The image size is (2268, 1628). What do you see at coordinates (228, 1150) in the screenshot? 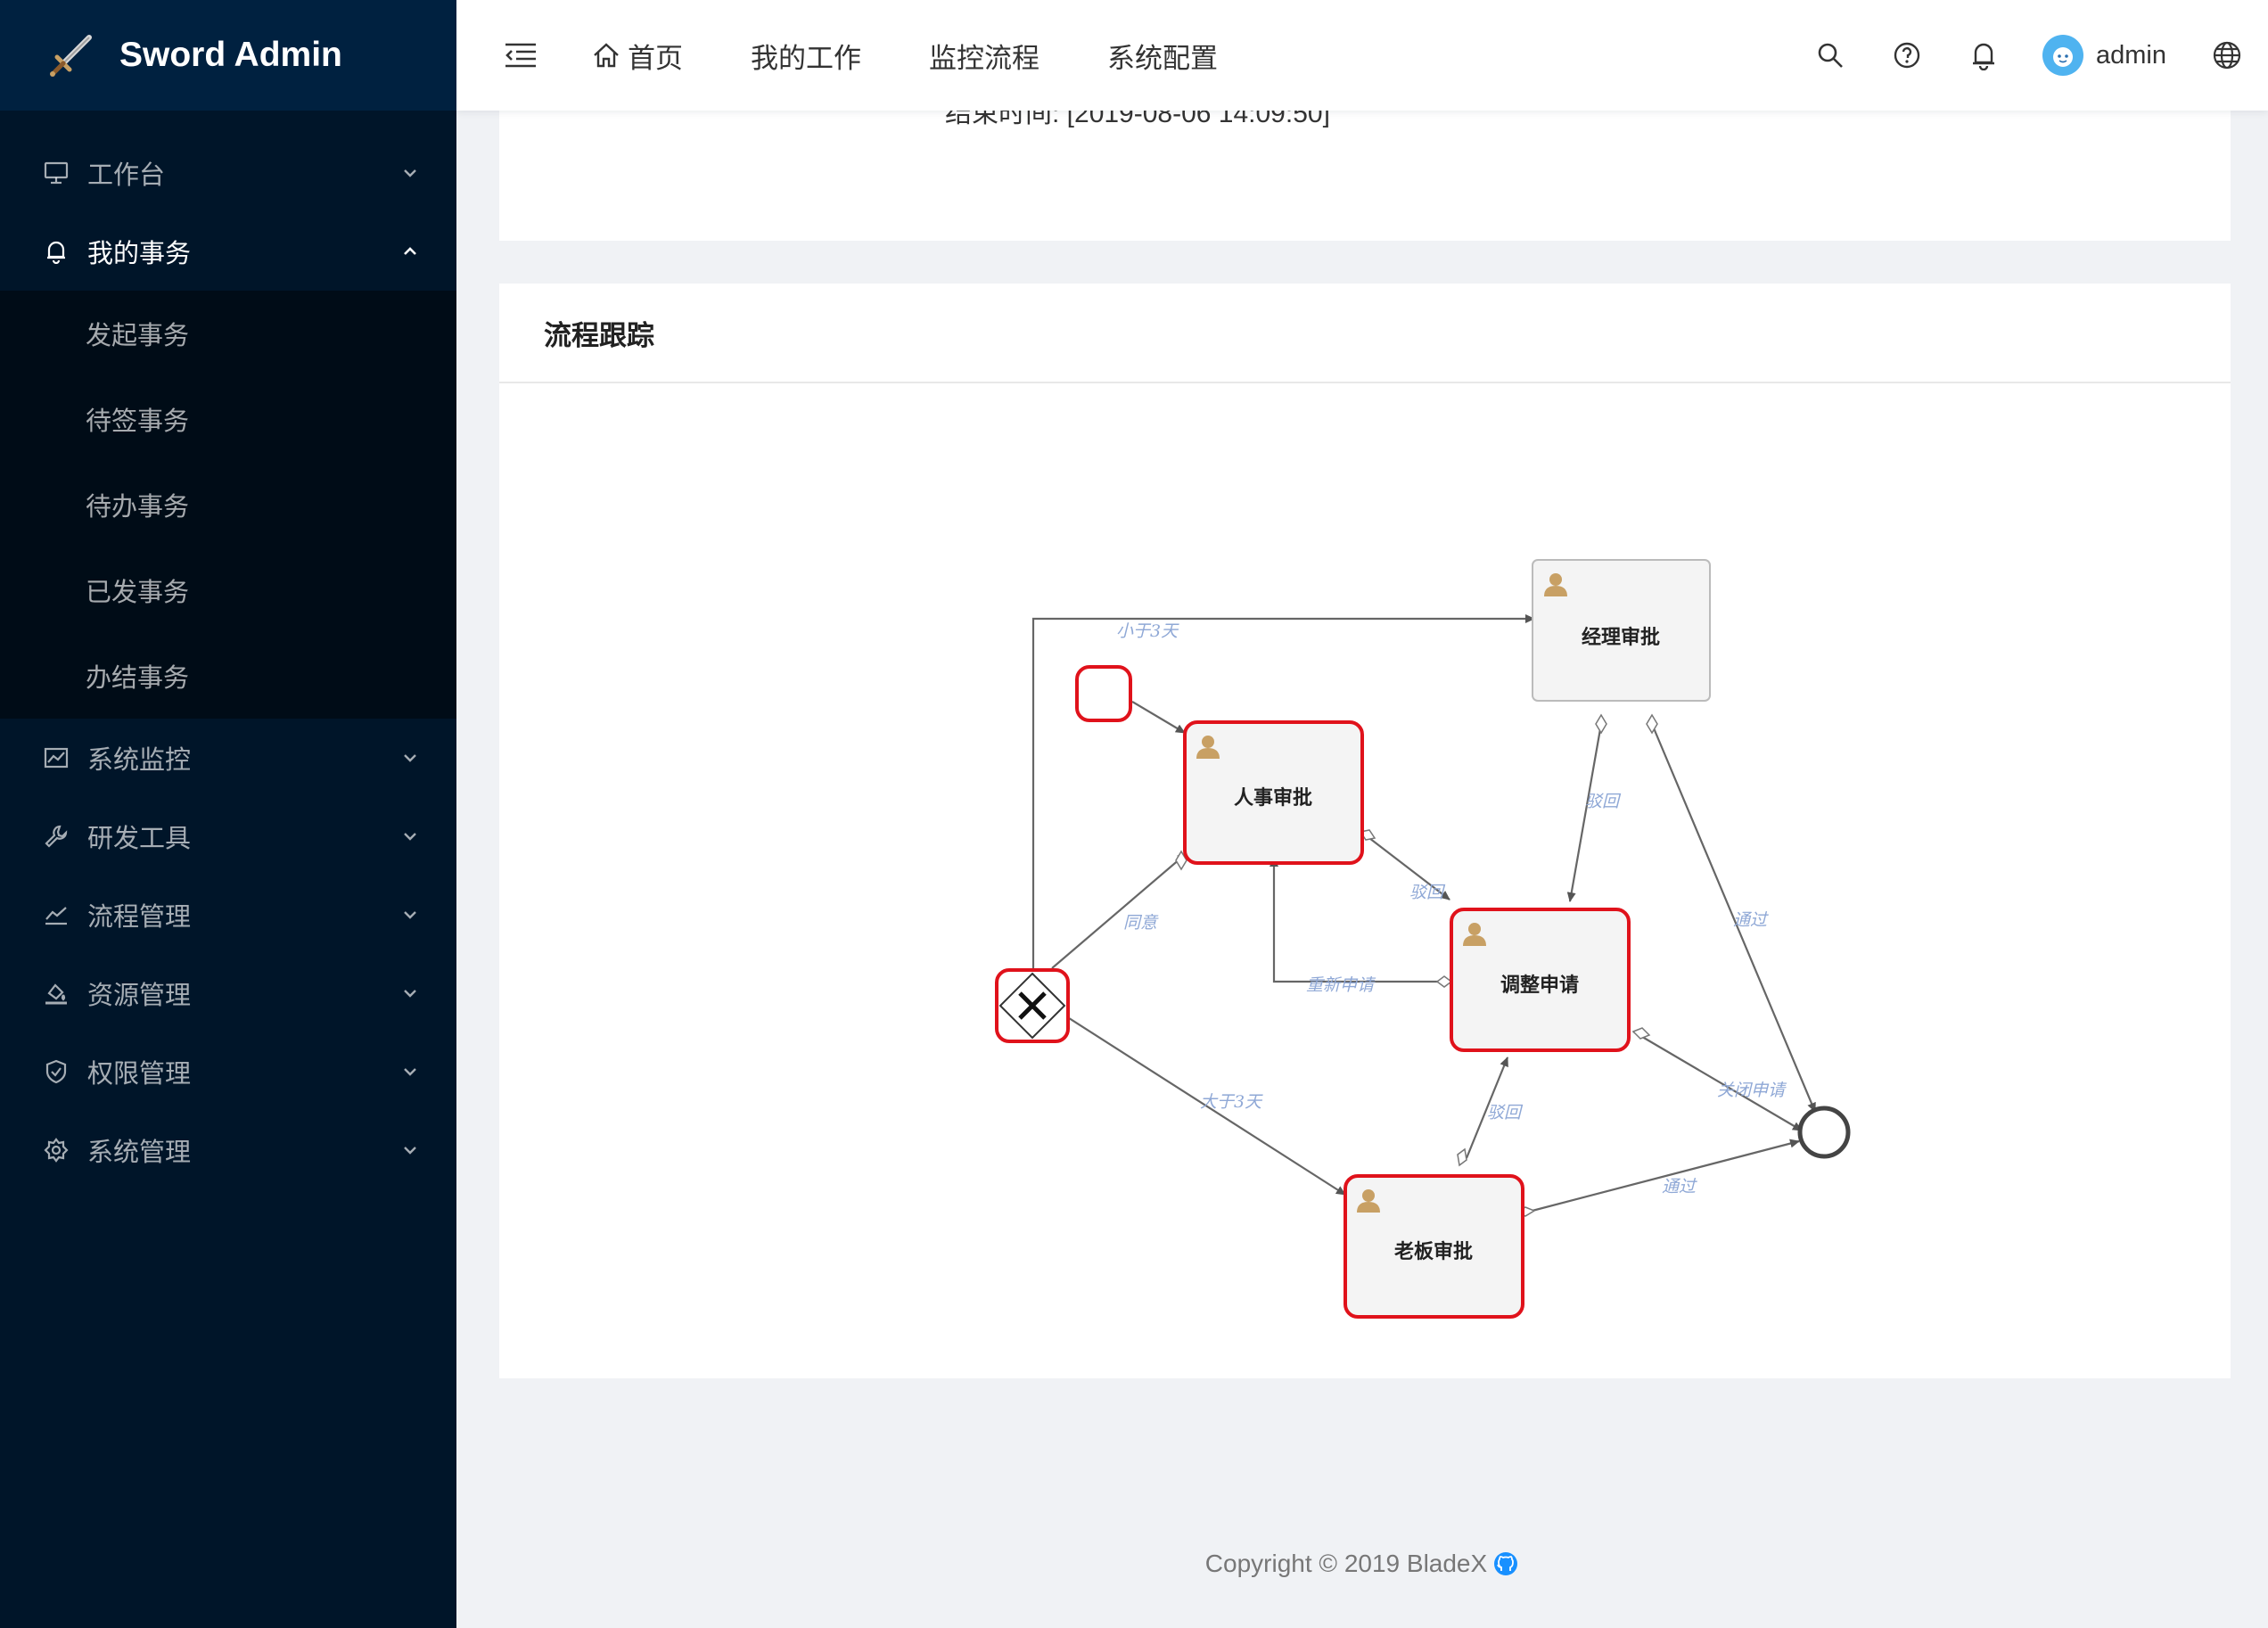
I see `sidebar-item-system-mgmt: 系统管理` at bounding box center [228, 1150].